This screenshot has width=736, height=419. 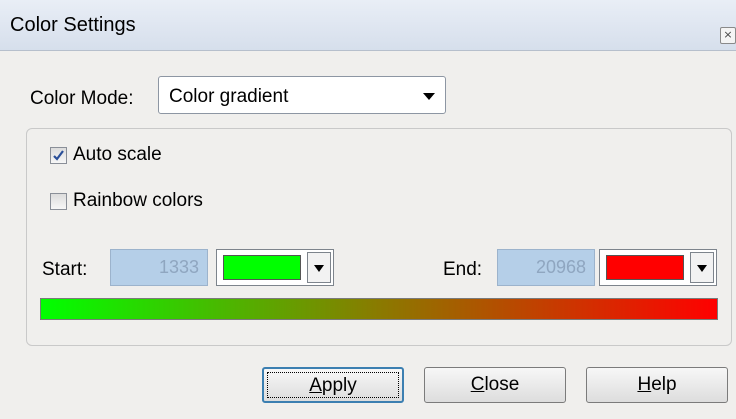 What do you see at coordinates (379, 309) in the screenshot?
I see `color-gradient-bar` at bounding box center [379, 309].